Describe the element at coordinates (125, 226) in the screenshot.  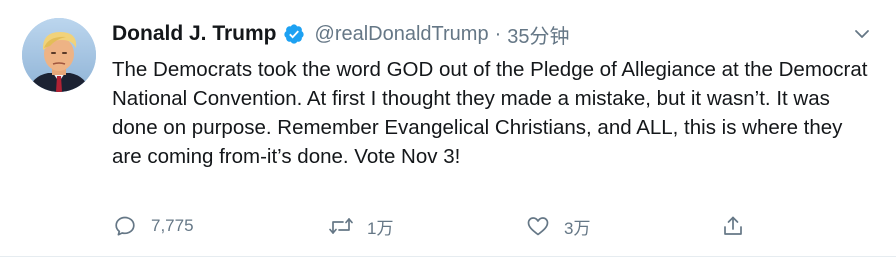
I see `reply-icon` at that location.